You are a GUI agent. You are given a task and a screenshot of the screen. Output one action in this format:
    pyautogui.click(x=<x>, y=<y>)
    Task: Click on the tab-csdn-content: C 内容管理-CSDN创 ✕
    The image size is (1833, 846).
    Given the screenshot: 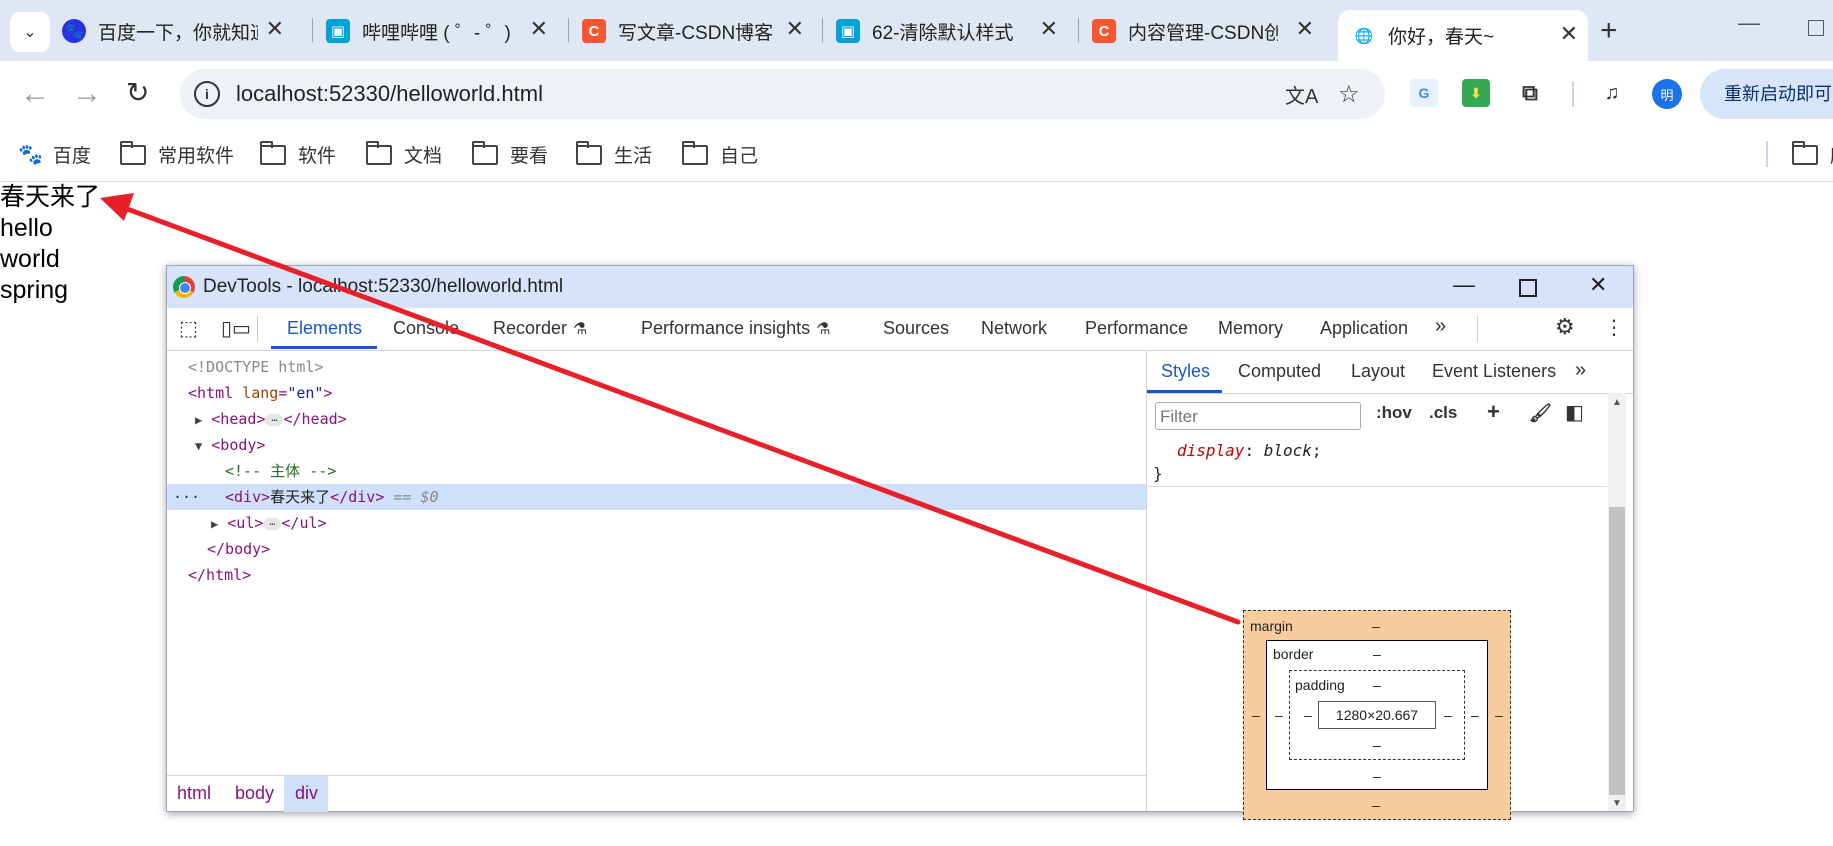 What is the action you would take?
    pyautogui.click(x=1208, y=31)
    